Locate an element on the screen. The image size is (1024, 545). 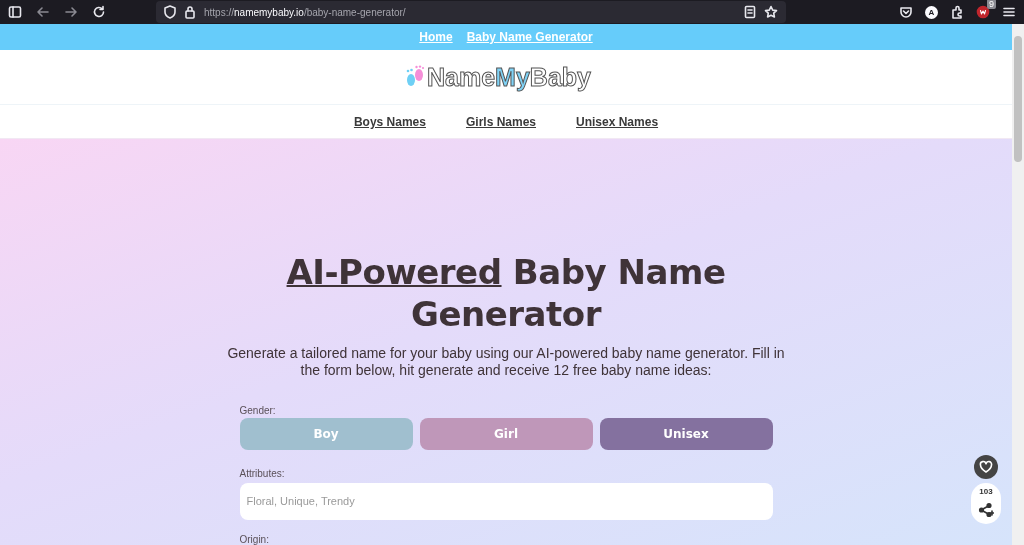
lock-icon is located at coordinates (190, 12).